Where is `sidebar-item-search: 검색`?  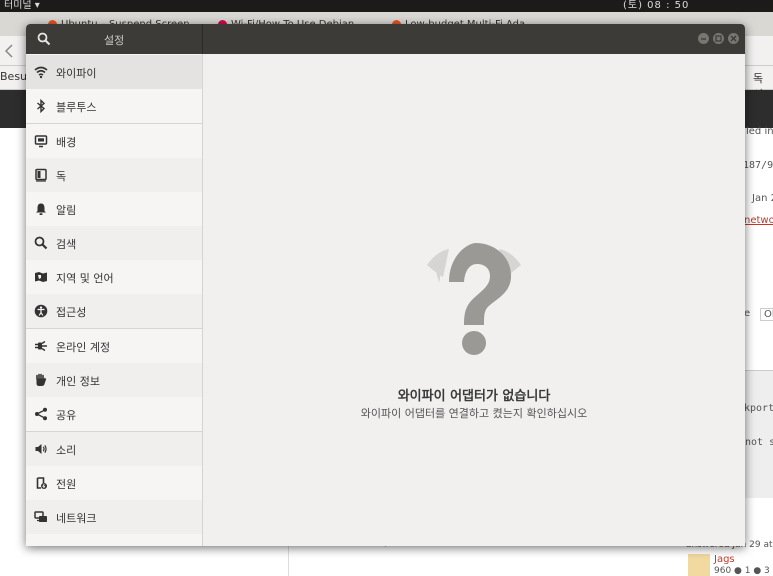 sidebar-item-search: 검색 is located at coordinates (114, 243).